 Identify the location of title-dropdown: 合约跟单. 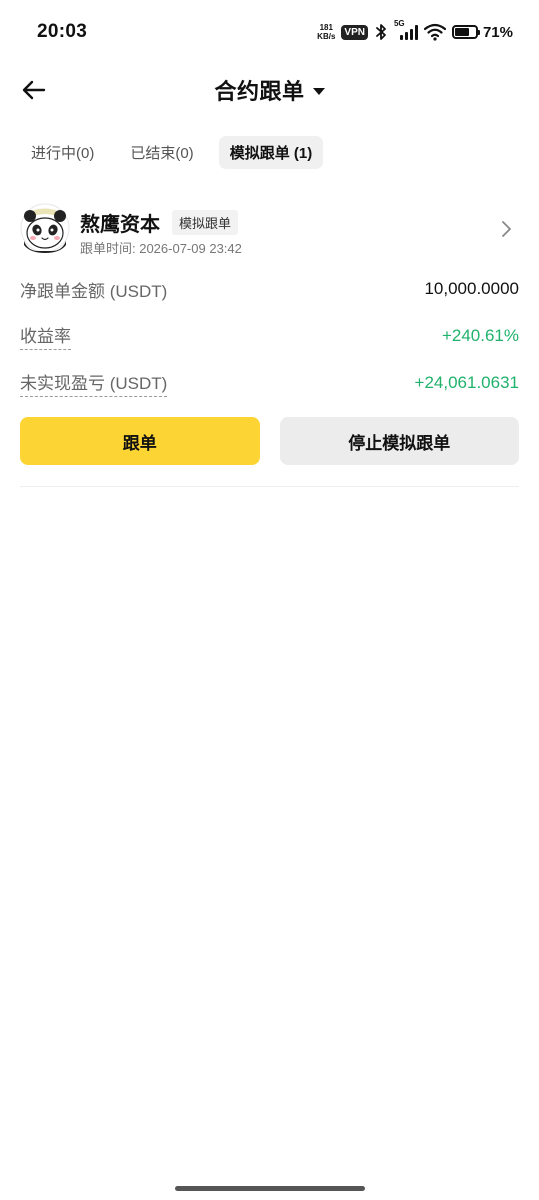
(269, 90).